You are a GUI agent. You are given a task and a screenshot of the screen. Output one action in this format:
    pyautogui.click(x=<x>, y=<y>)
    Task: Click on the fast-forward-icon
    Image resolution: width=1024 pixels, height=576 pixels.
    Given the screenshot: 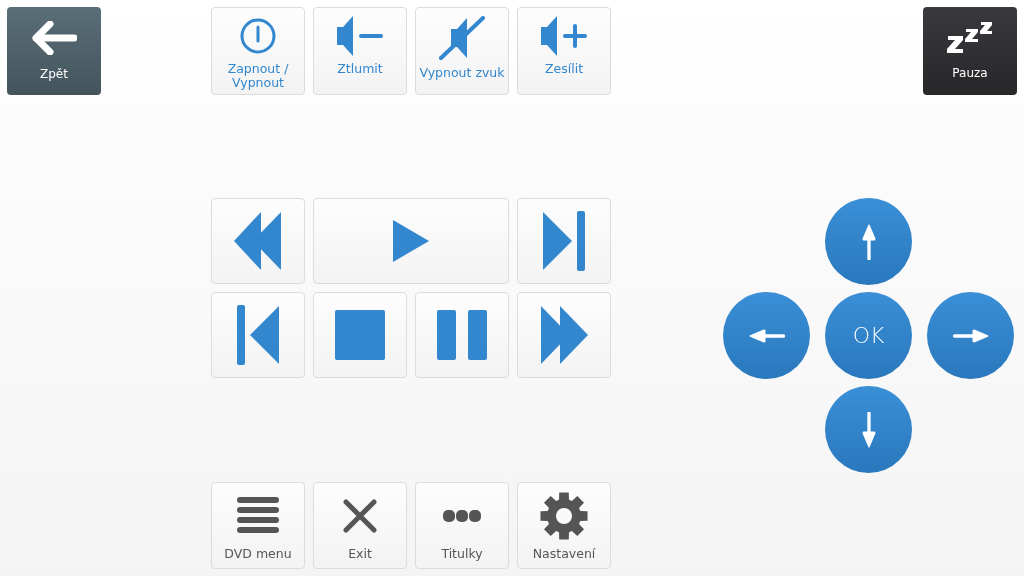 What is the action you would take?
    pyautogui.click(x=564, y=335)
    